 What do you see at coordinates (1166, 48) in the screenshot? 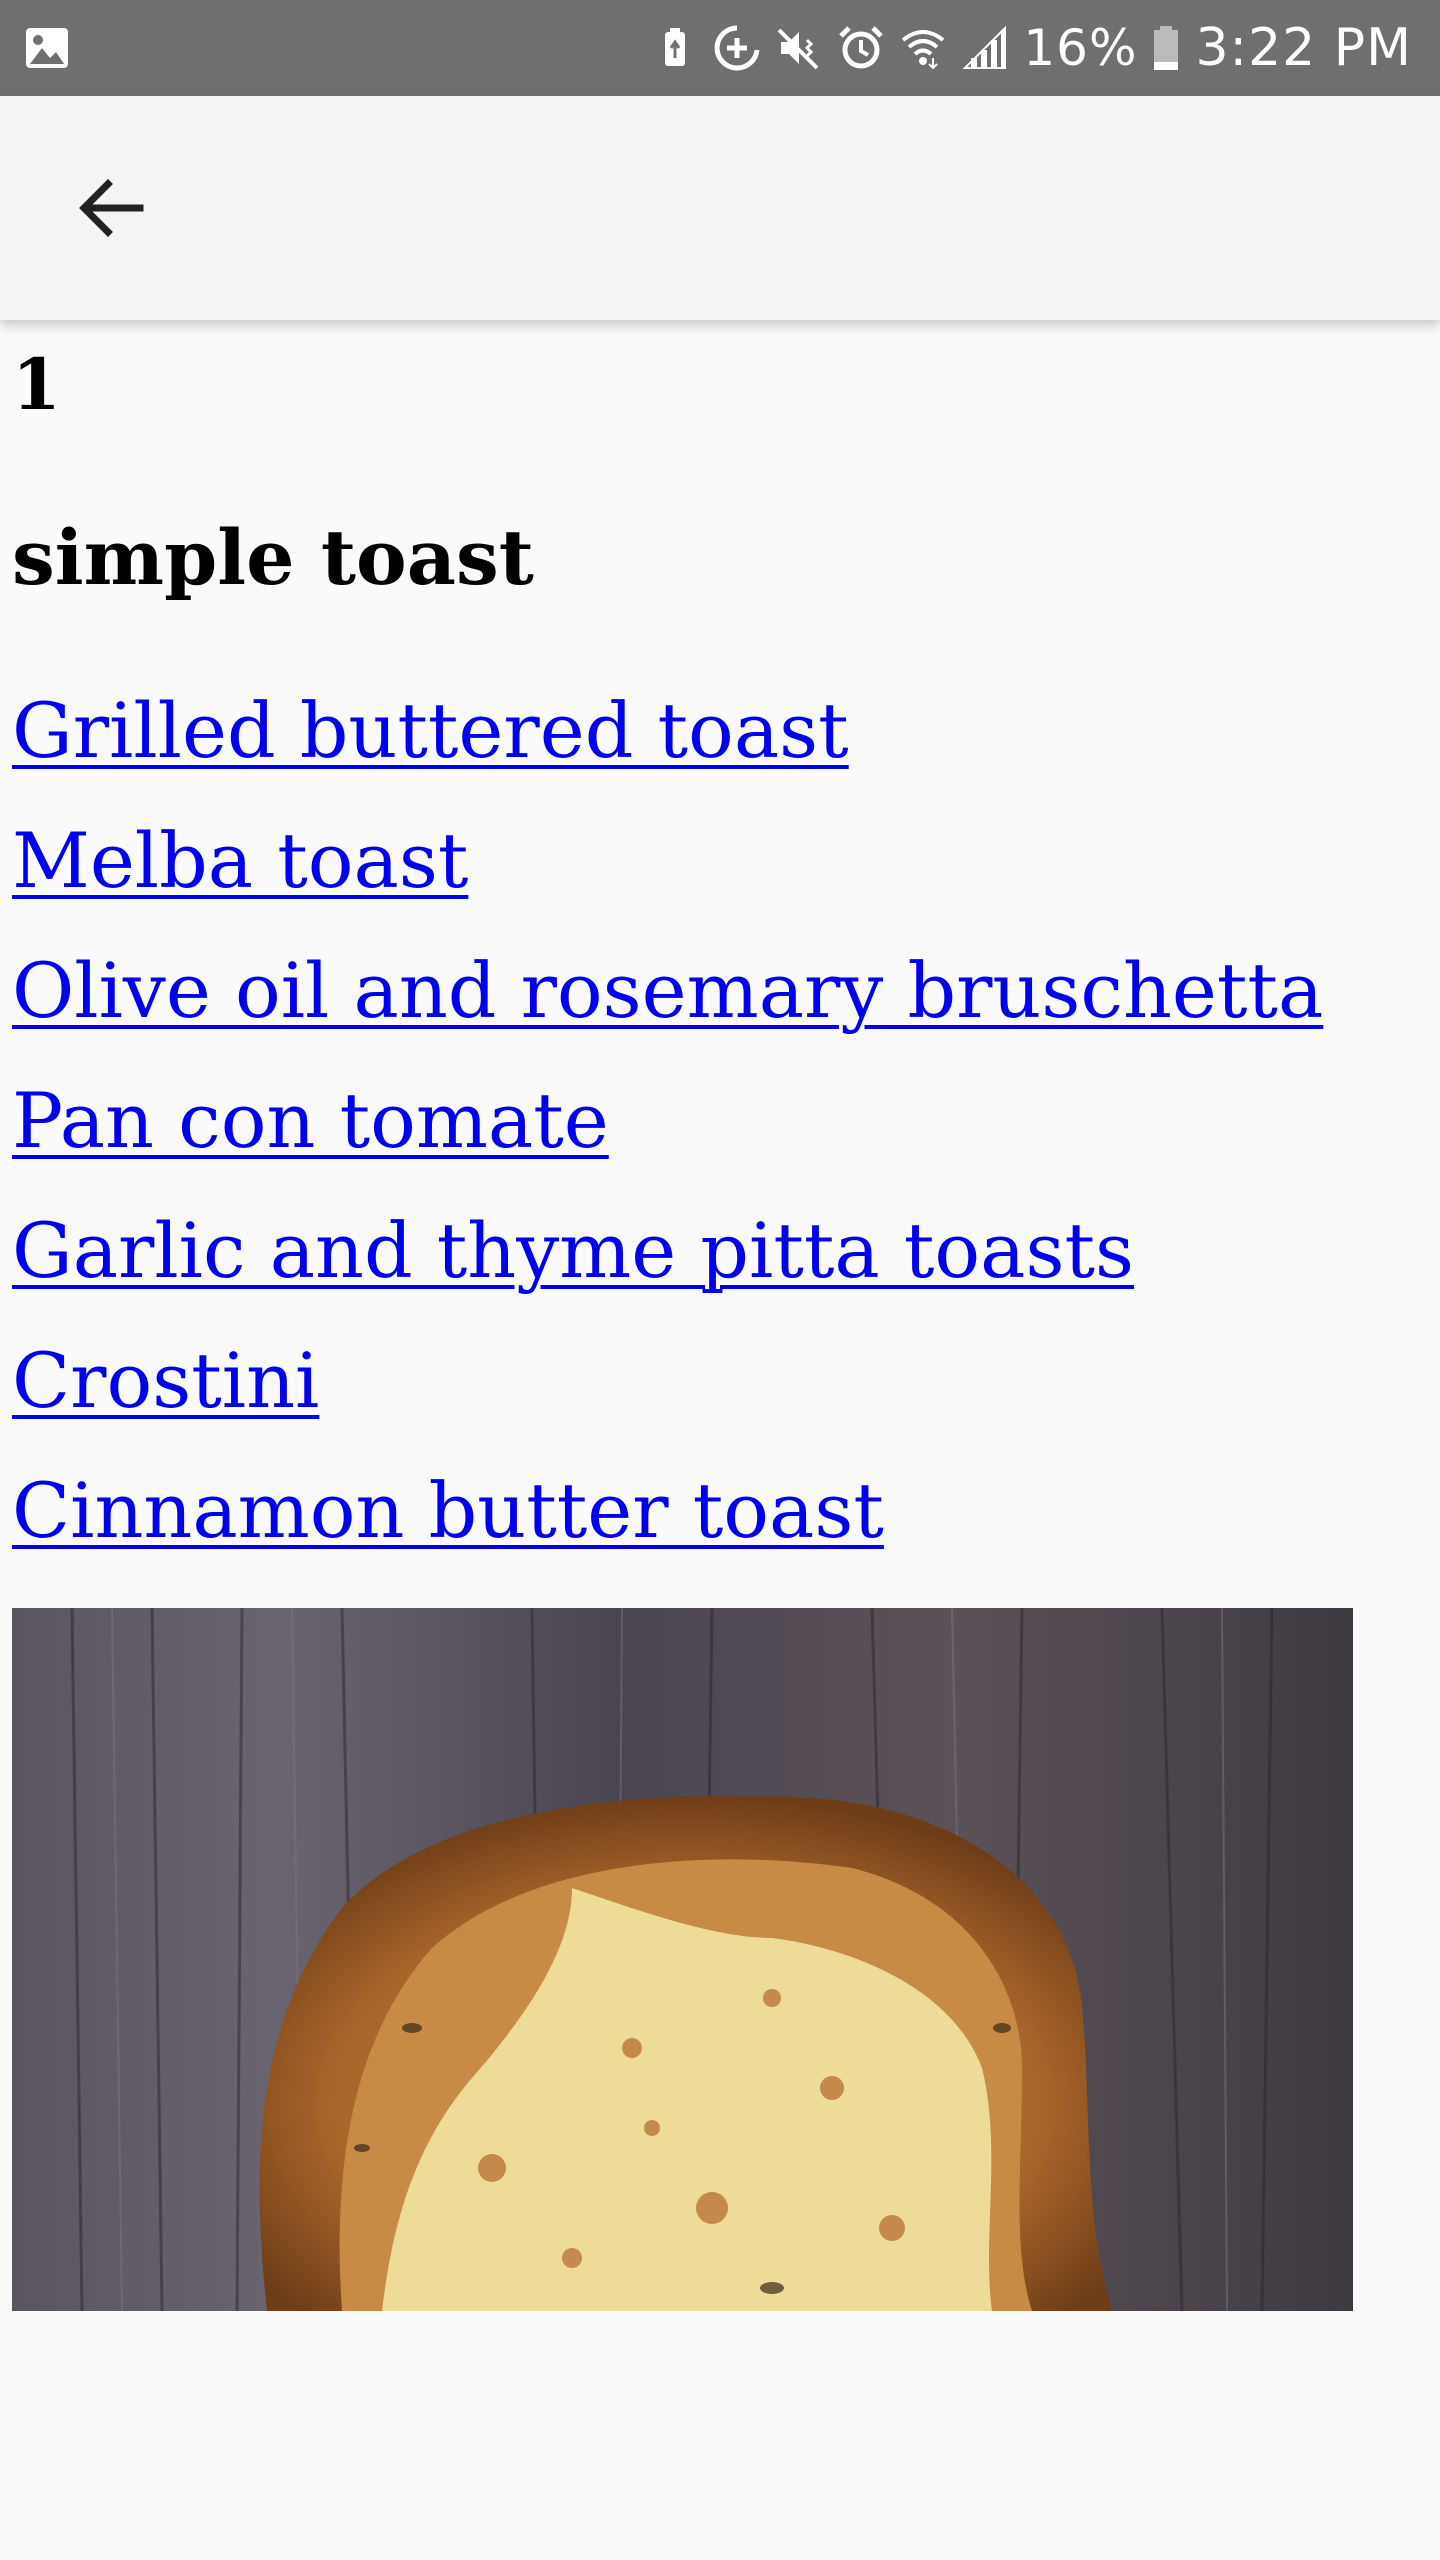
I see `battery-icon` at bounding box center [1166, 48].